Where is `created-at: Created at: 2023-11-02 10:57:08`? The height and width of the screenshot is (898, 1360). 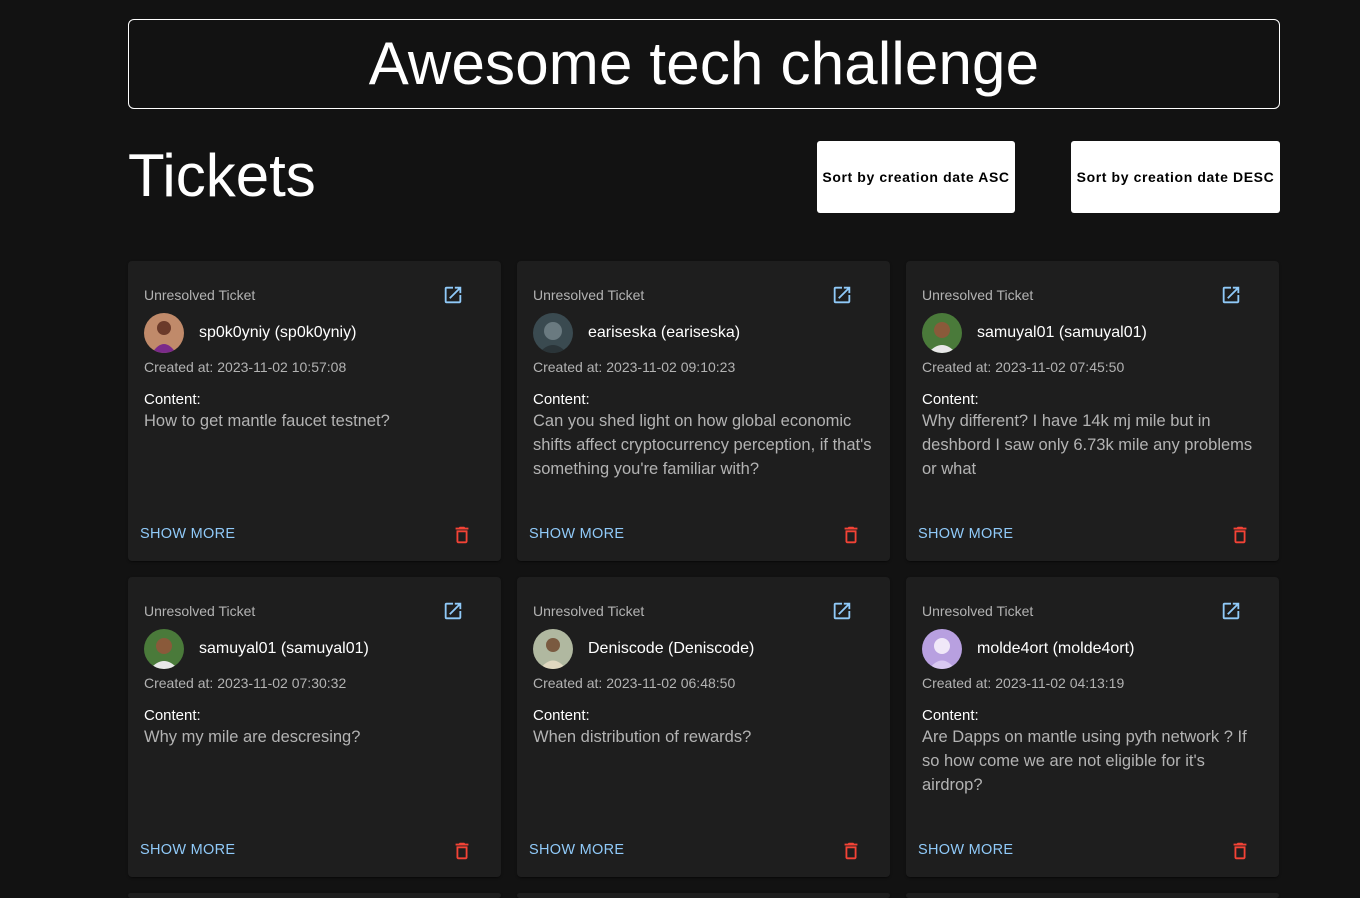 created-at: Created at: 2023-11-02 10:57:08 is located at coordinates (245, 367).